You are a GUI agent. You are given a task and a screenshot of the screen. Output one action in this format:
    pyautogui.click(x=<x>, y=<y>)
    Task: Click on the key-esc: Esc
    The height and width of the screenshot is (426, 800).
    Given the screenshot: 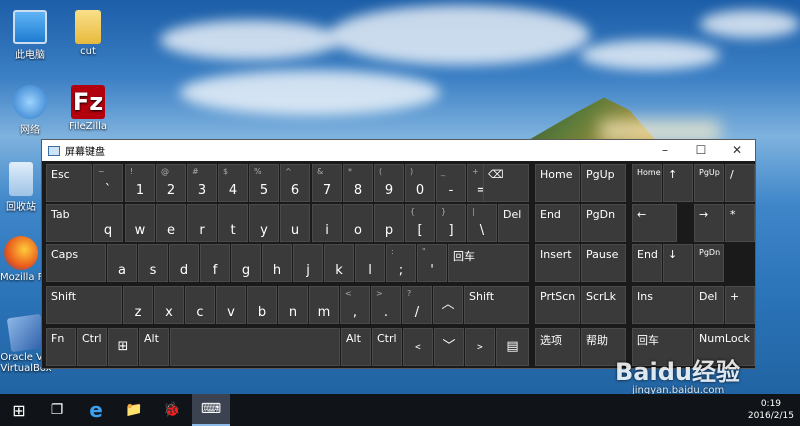 What is the action you would take?
    pyautogui.click(x=69, y=183)
    